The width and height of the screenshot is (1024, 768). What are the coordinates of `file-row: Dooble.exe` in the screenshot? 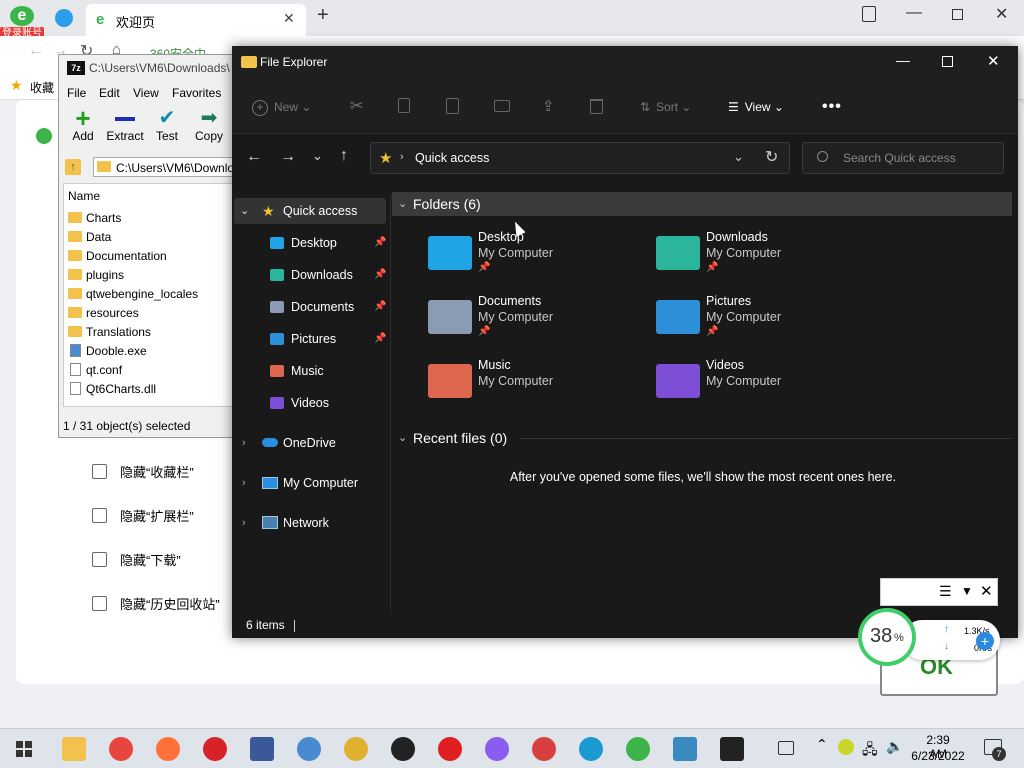 It's located at (107, 351).